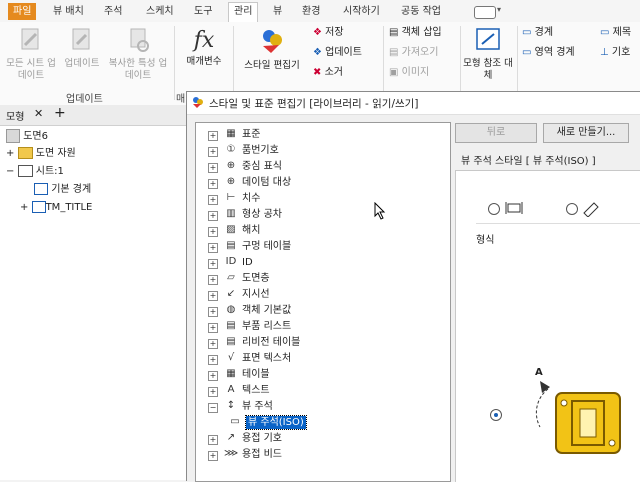 The image size is (640, 482). What do you see at coordinates (499, 9) in the screenshot?
I see `chevron-down-icon: ▾` at bounding box center [499, 9].